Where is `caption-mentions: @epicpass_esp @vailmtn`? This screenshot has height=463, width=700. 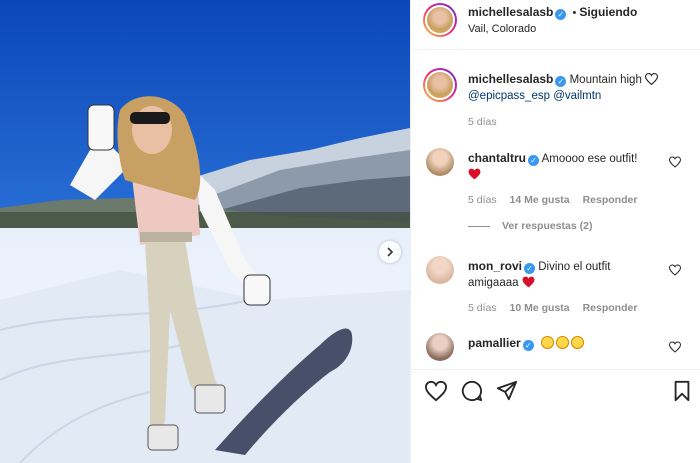
caption-mentions: @epicpass_esp @vailmtn is located at coordinates (534, 96).